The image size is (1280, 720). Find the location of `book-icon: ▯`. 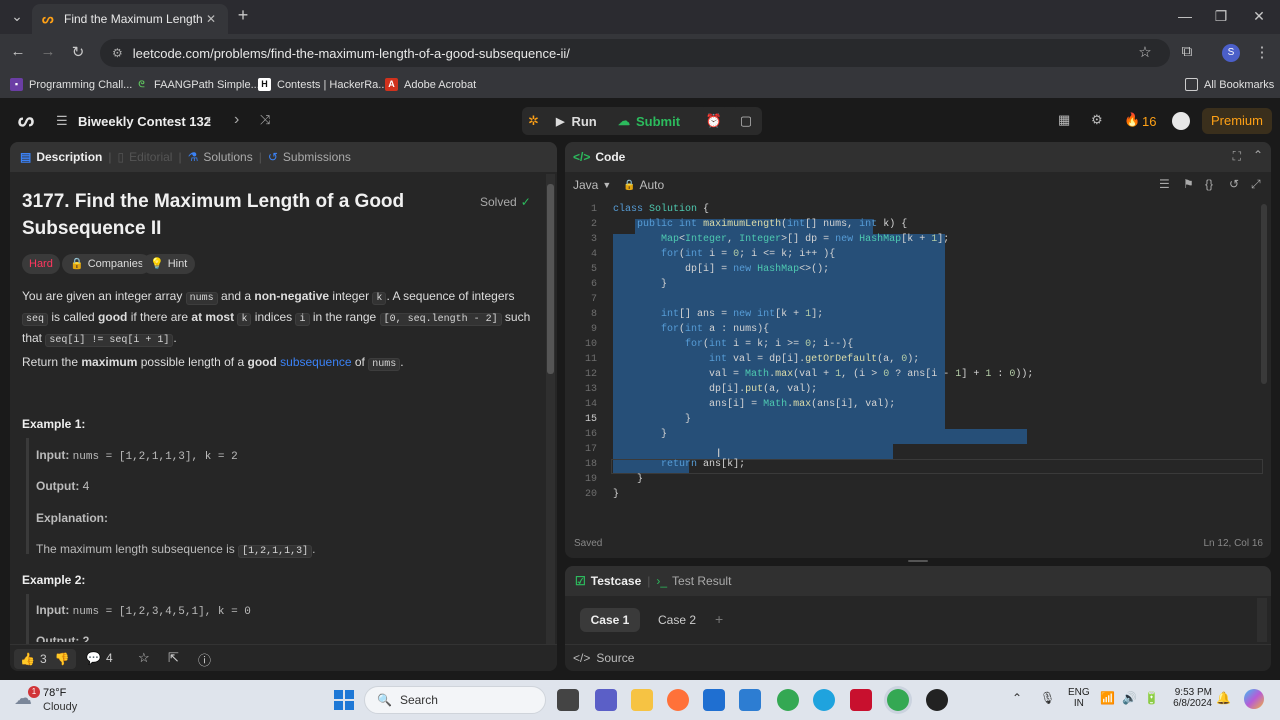

book-icon: ▯ is located at coordinates (121, 157).